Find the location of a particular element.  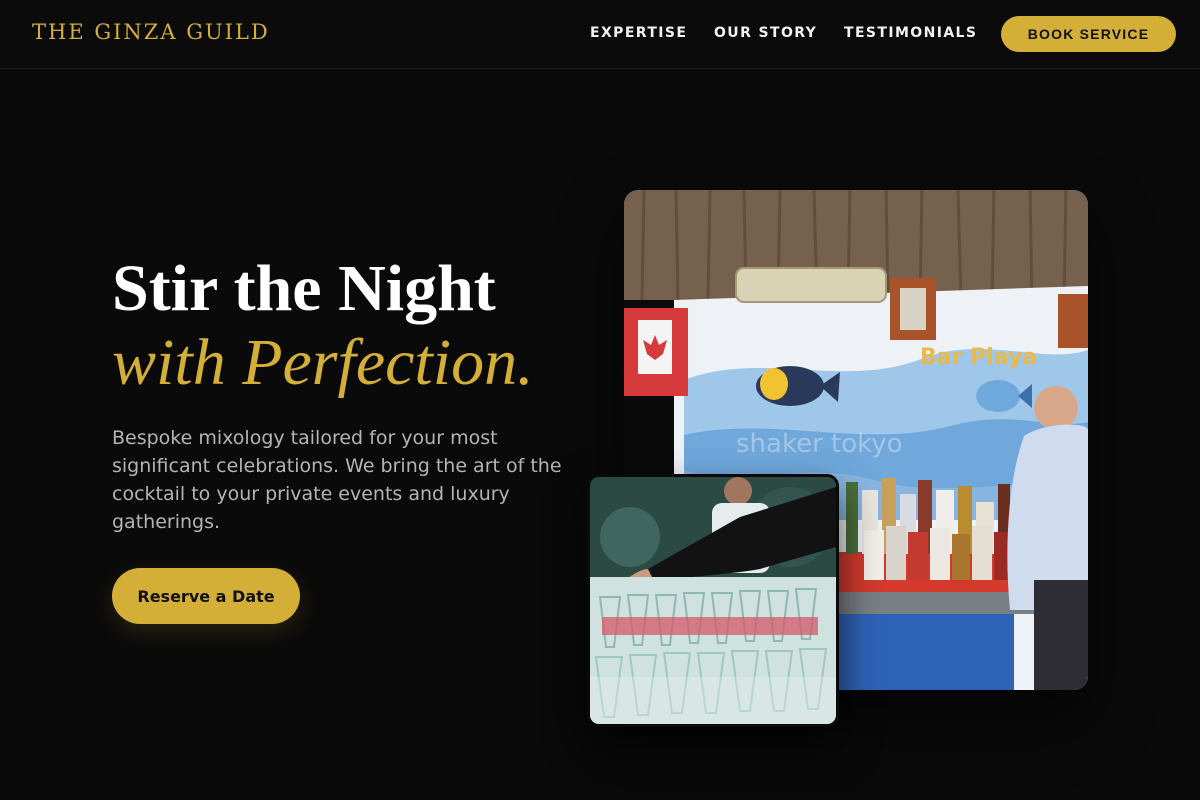

reserve-date-button: Reserve a Date is located at coordinates (206, 596).